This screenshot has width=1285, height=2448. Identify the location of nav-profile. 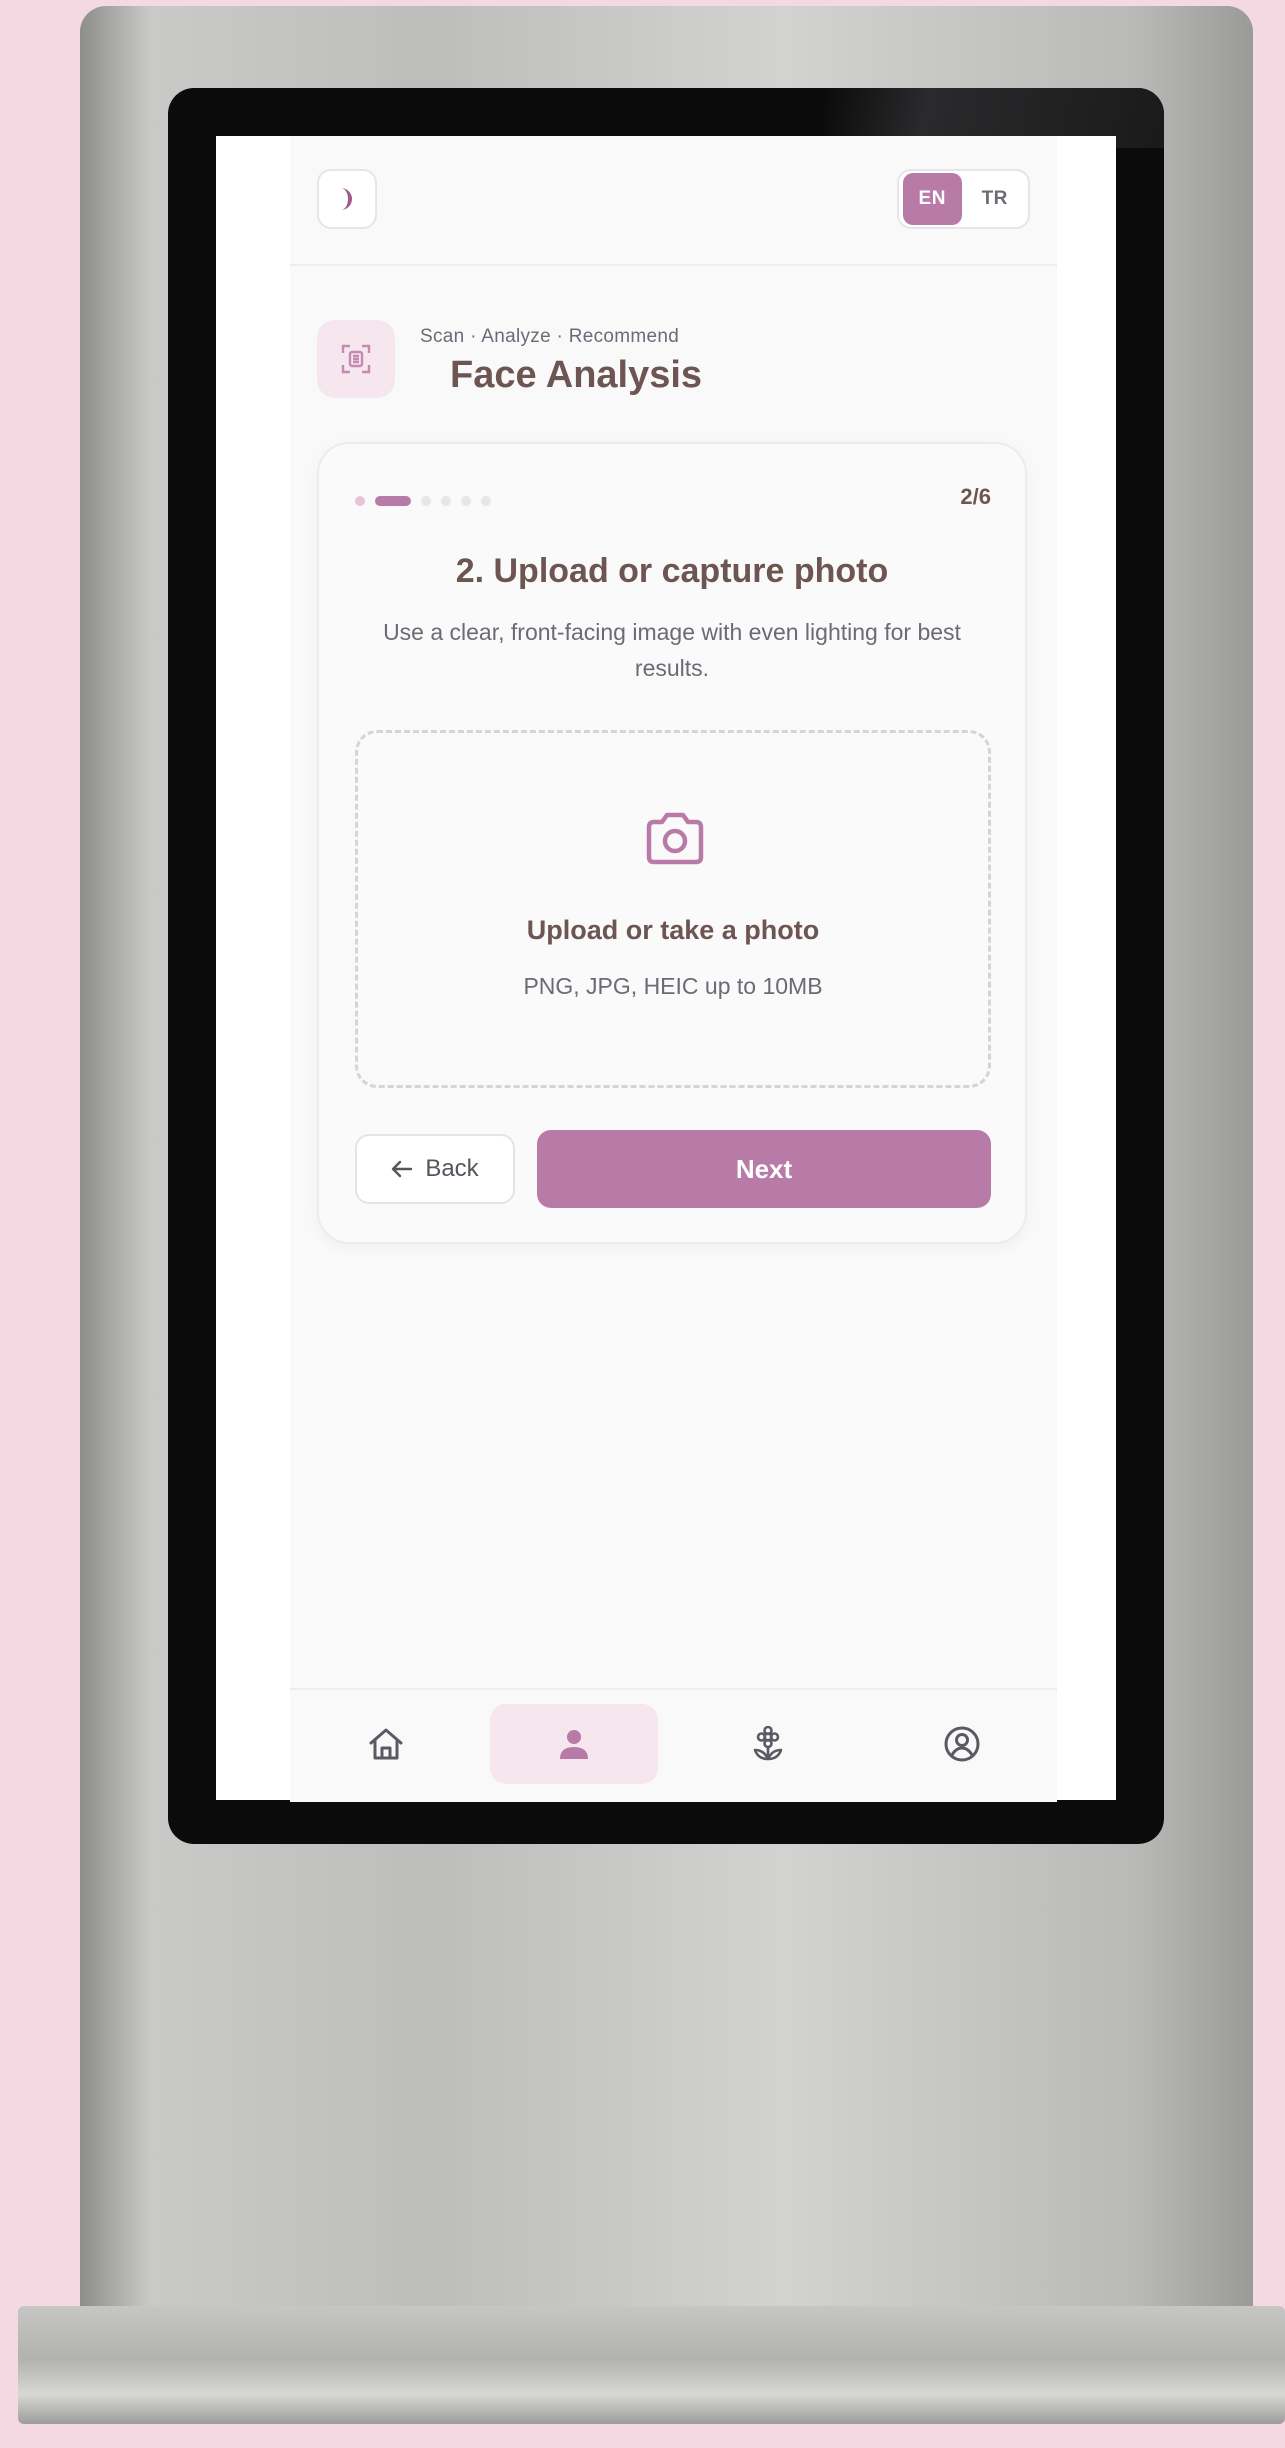
(962, 1744).